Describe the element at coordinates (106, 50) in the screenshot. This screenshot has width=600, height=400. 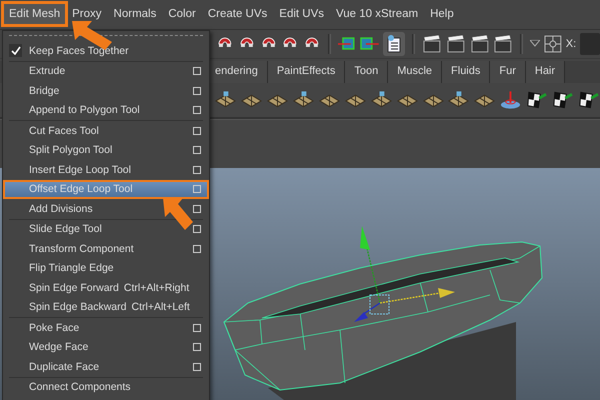
I see `menu-item: Keep Faces Together` at that location.